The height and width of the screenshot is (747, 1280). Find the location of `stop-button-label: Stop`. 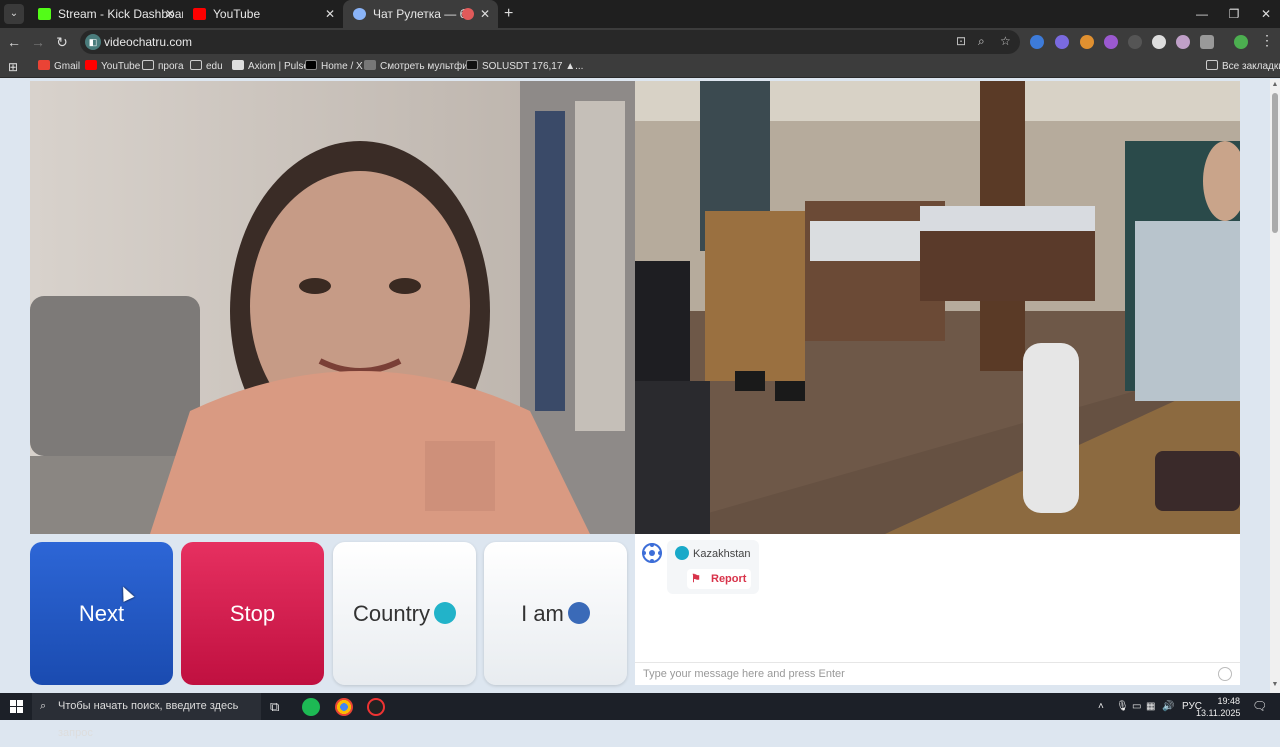

stop-button-label: Stop is located at coordinates (252, 613).